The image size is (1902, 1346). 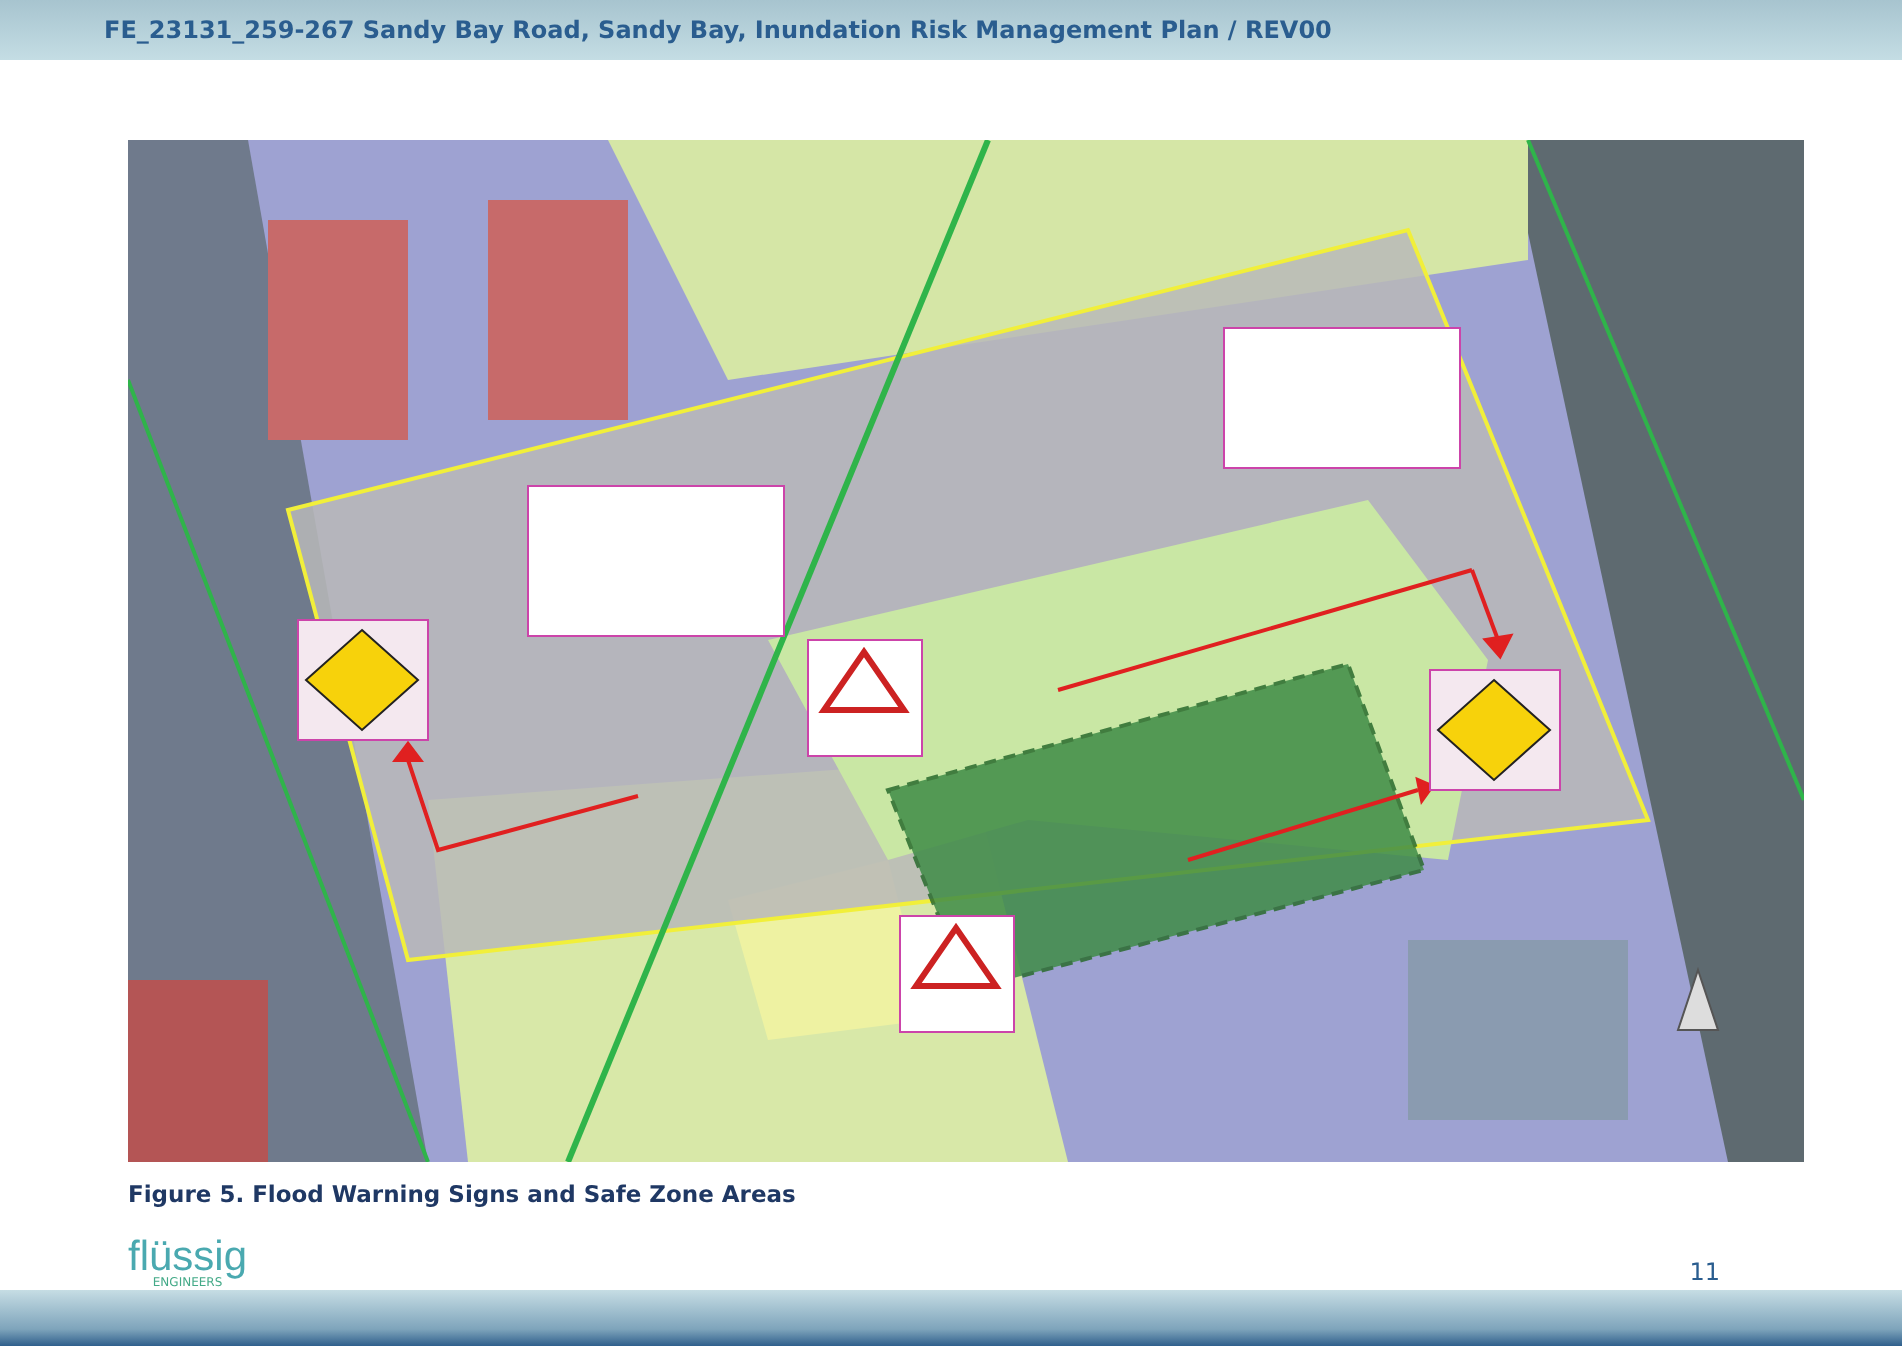 What do you see at coordinates (1704, 1272) in the screenshot?
I see `page-number: 11` at bounding box center [1704, 1272].